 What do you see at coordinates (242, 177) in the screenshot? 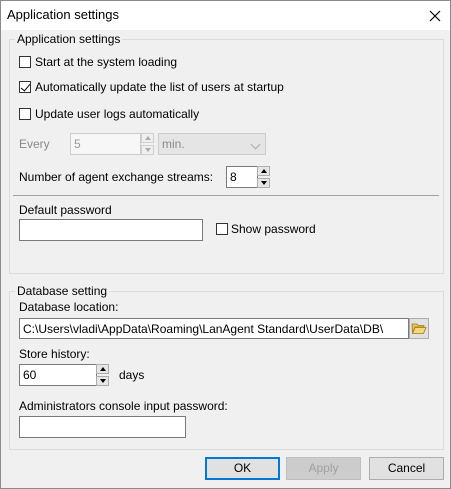
I see `streams-input: 8` at bounding box center [242, 177].